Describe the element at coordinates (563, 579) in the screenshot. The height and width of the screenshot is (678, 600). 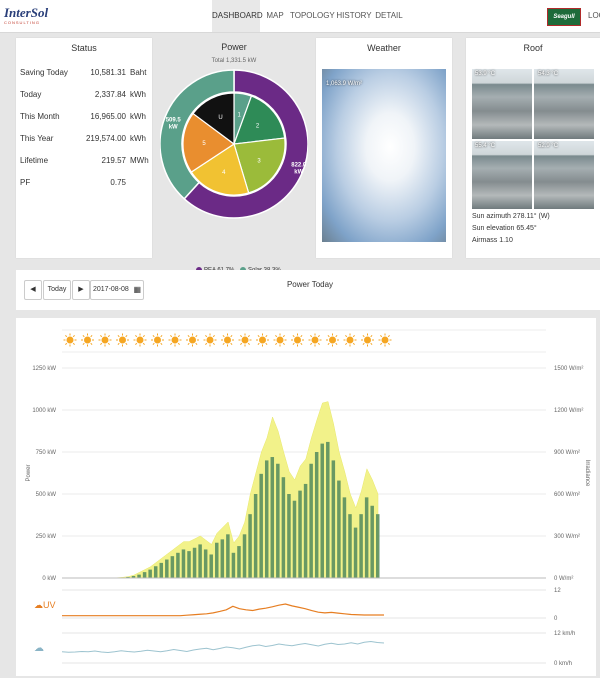
I see `y2-tick-label: 0 W/m²` at that location.